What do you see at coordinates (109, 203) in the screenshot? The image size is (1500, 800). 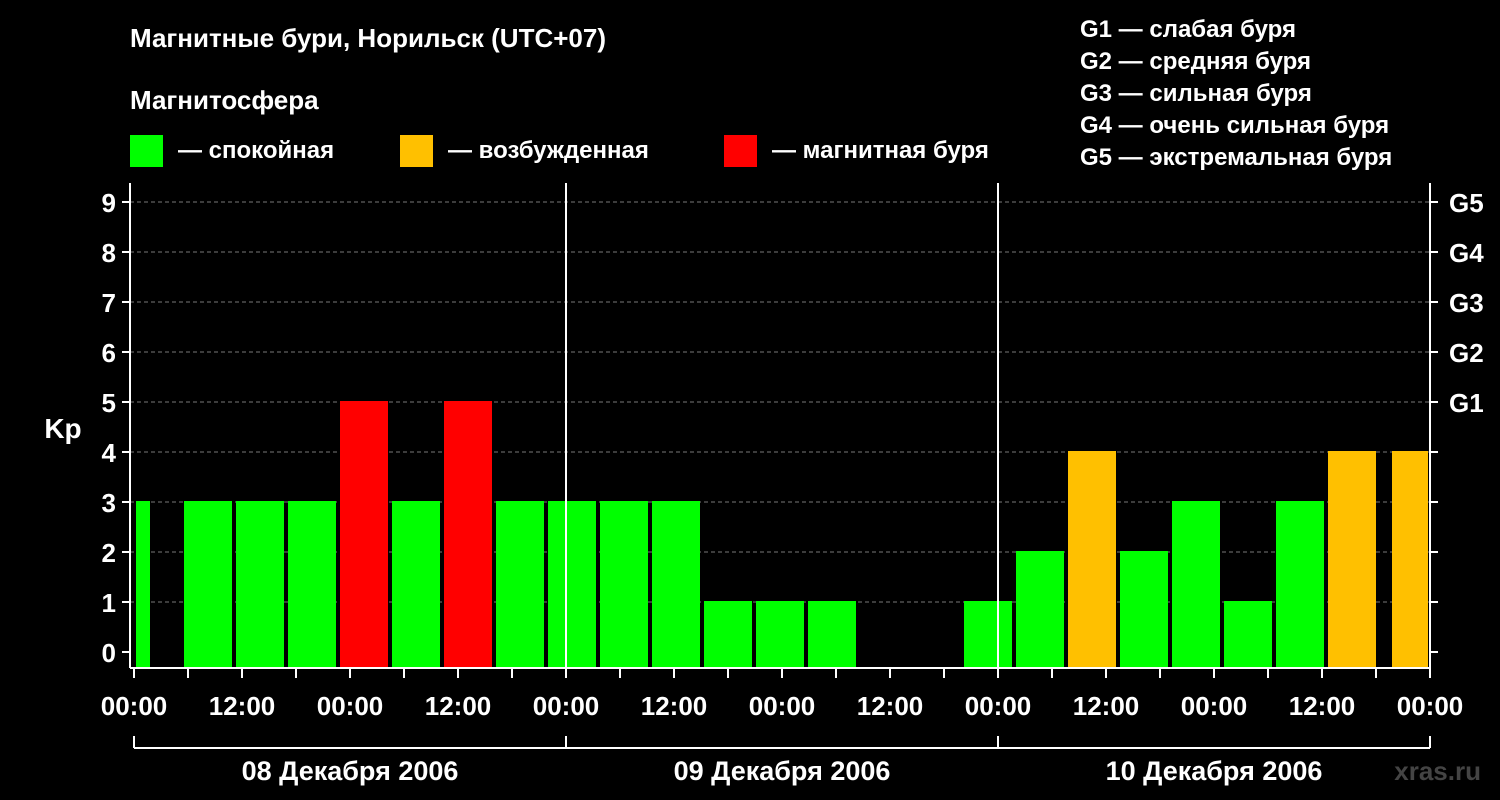 I see `y-tick-label: 9` at bounding box center [109, 203].